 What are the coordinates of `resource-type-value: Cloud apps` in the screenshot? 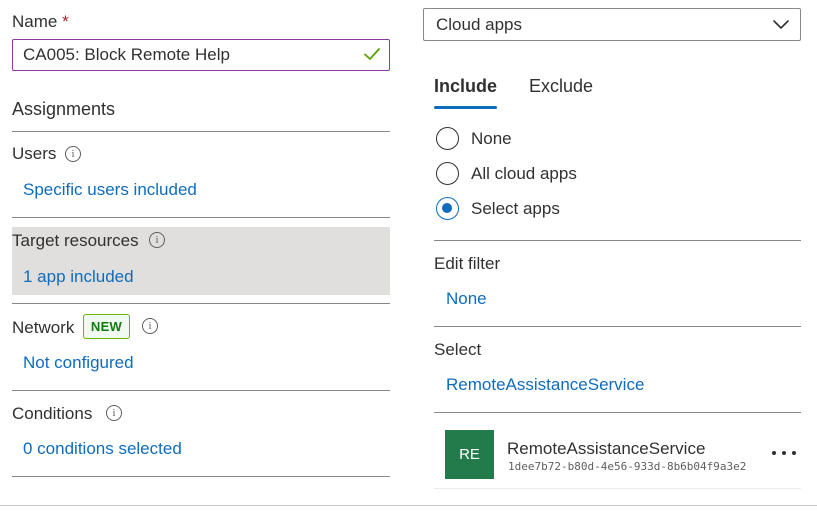 It's located at (479, 24).